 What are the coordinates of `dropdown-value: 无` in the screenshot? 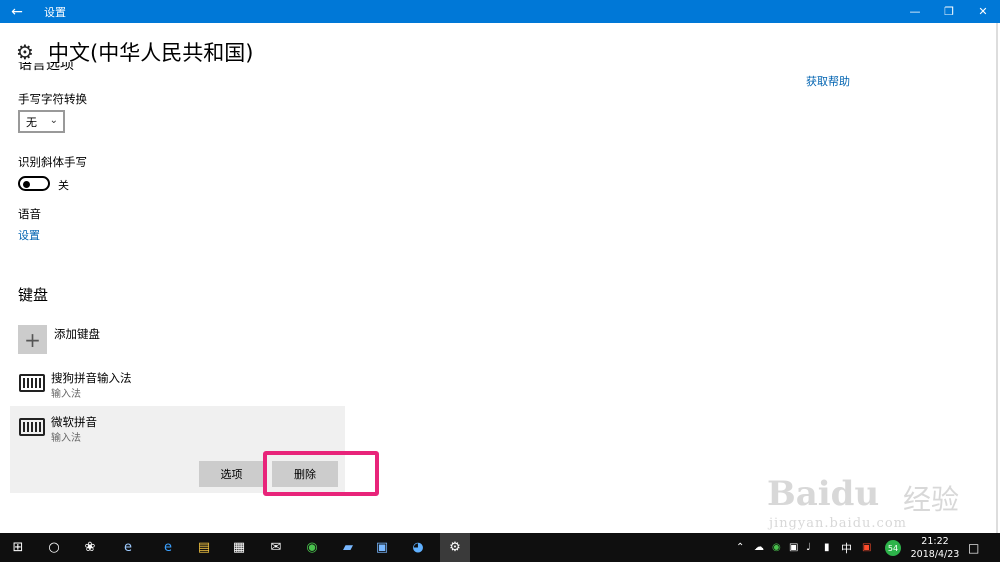 It's located at (31, 122).